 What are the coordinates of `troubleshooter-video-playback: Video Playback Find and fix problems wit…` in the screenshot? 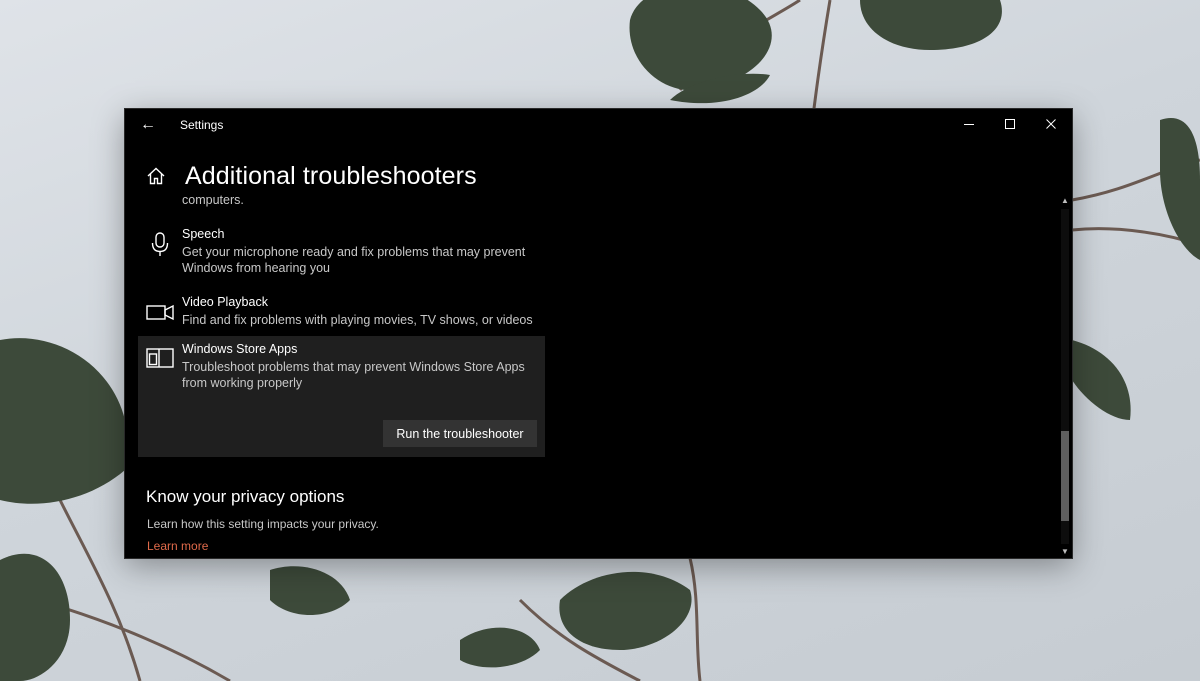 It's located at (341, 313).